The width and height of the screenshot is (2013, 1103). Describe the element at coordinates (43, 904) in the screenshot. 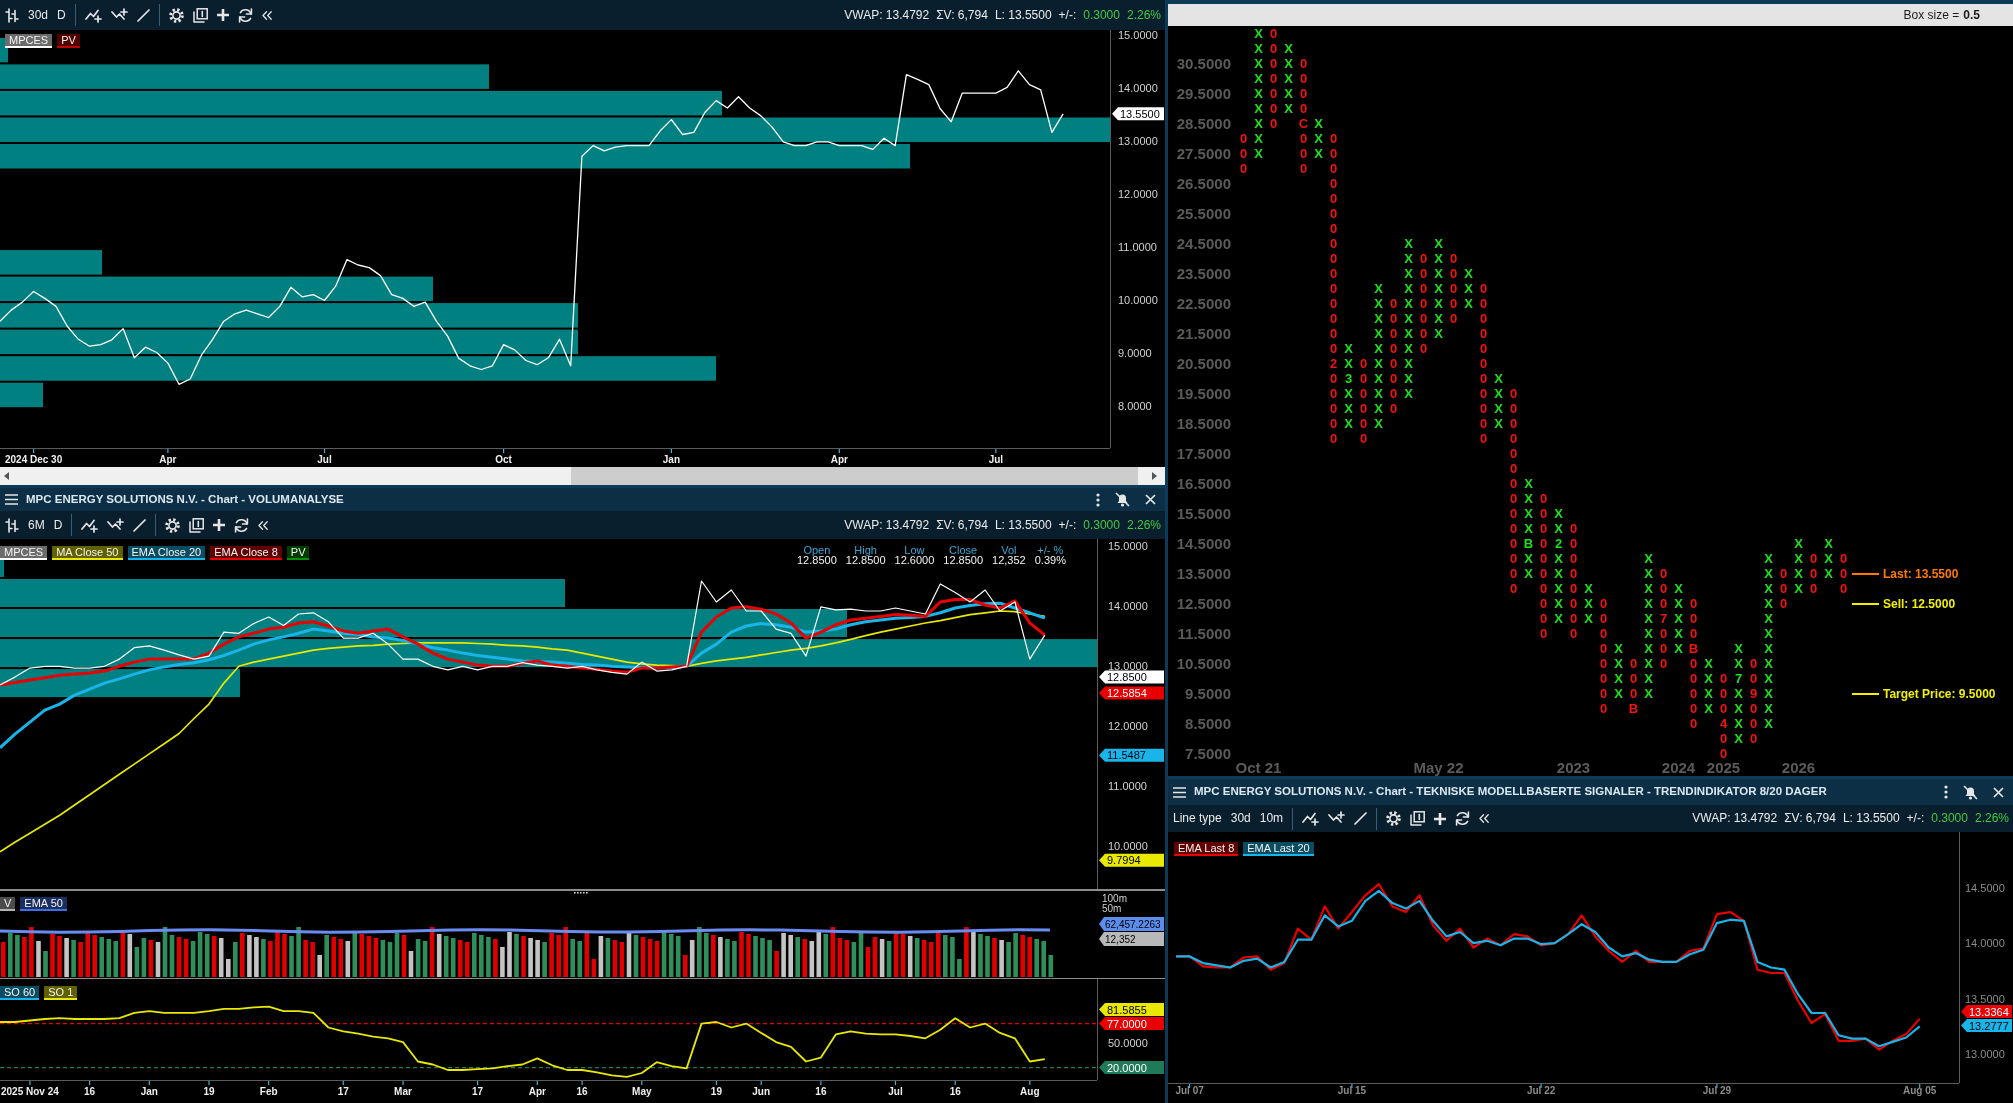

I see `indicator-legend: EMA 50` at that location.